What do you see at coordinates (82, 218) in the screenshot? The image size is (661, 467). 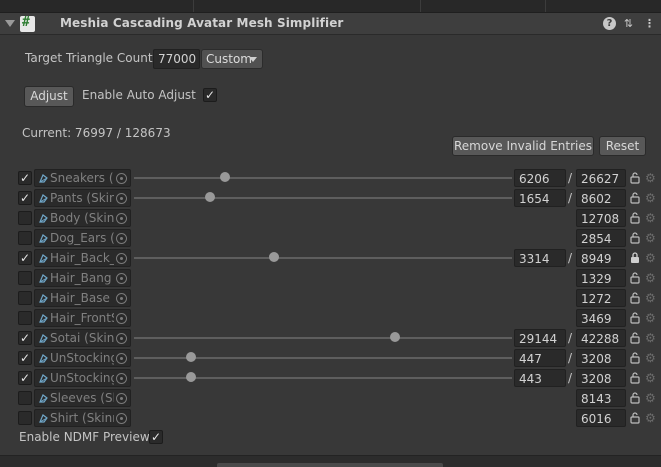 I see `mesh-object-field: Body (Skinr` at bounding box center [82, 218].